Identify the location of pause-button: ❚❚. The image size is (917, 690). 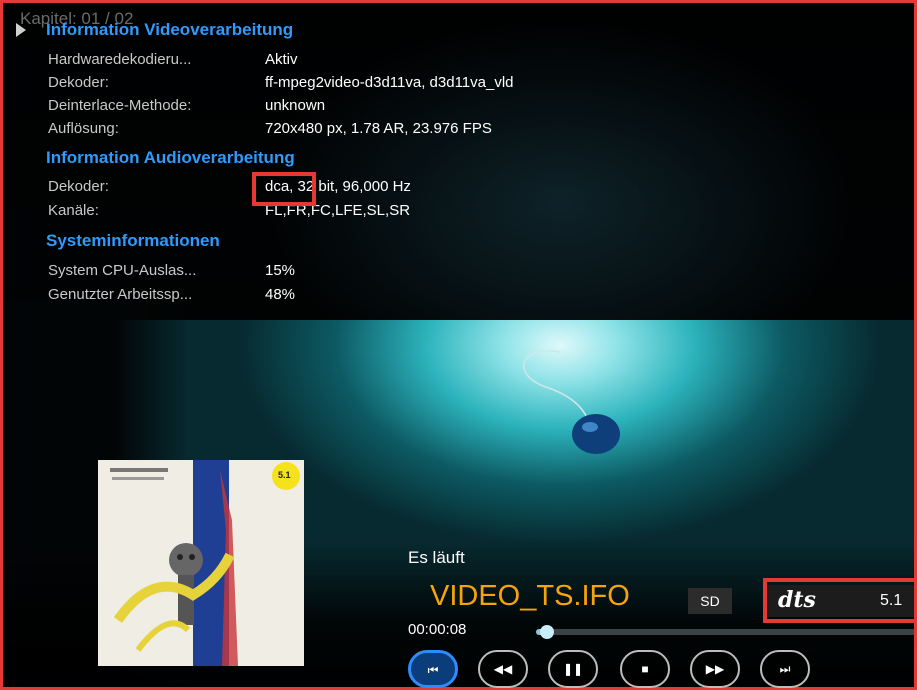
(573, 669).